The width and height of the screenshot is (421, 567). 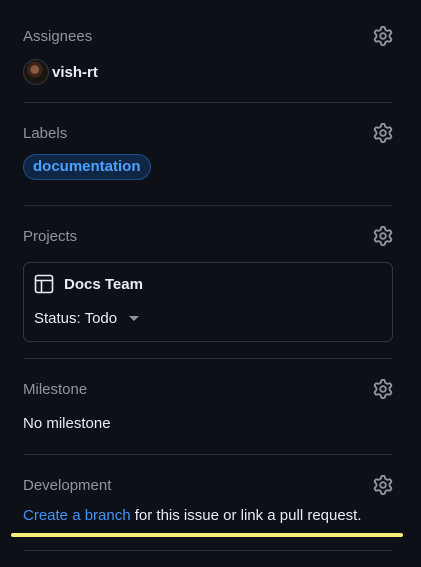 What do you see at coordinates (134, 318) in the screenshot?
I see `caret-down-icon` at bounding box center [134, 318].